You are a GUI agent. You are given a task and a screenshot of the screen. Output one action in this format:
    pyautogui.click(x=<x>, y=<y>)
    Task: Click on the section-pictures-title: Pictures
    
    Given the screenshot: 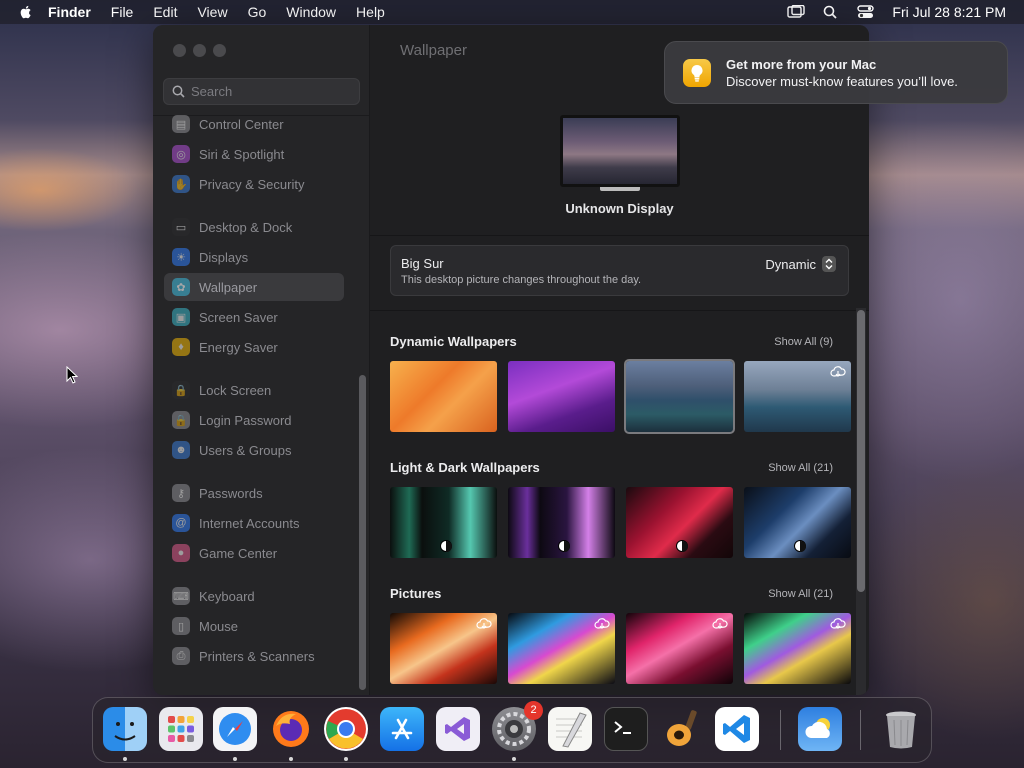 What is the action you would take?
    pyautogui.click(x=416, y=593)
    